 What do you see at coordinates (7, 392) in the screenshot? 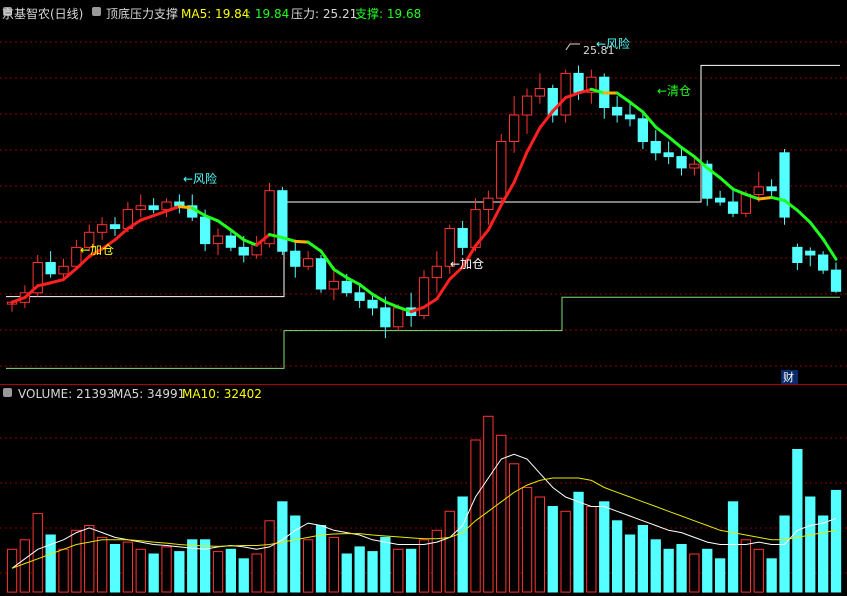
I see `volume-menu-icon` at bounding box center [7, 392].